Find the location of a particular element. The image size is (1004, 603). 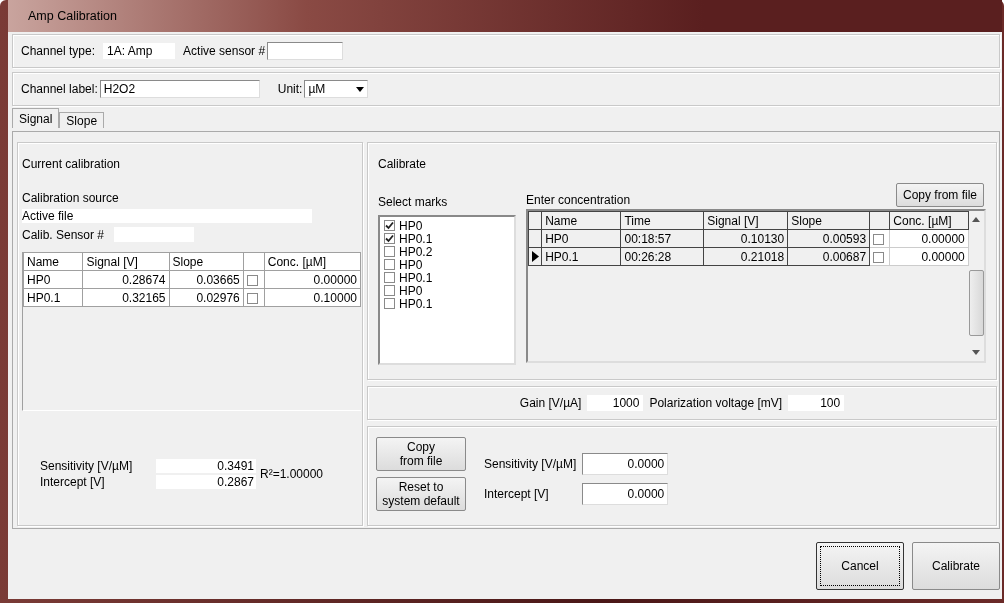

dialog-button: Cancel is located at coordinates (860, 566).